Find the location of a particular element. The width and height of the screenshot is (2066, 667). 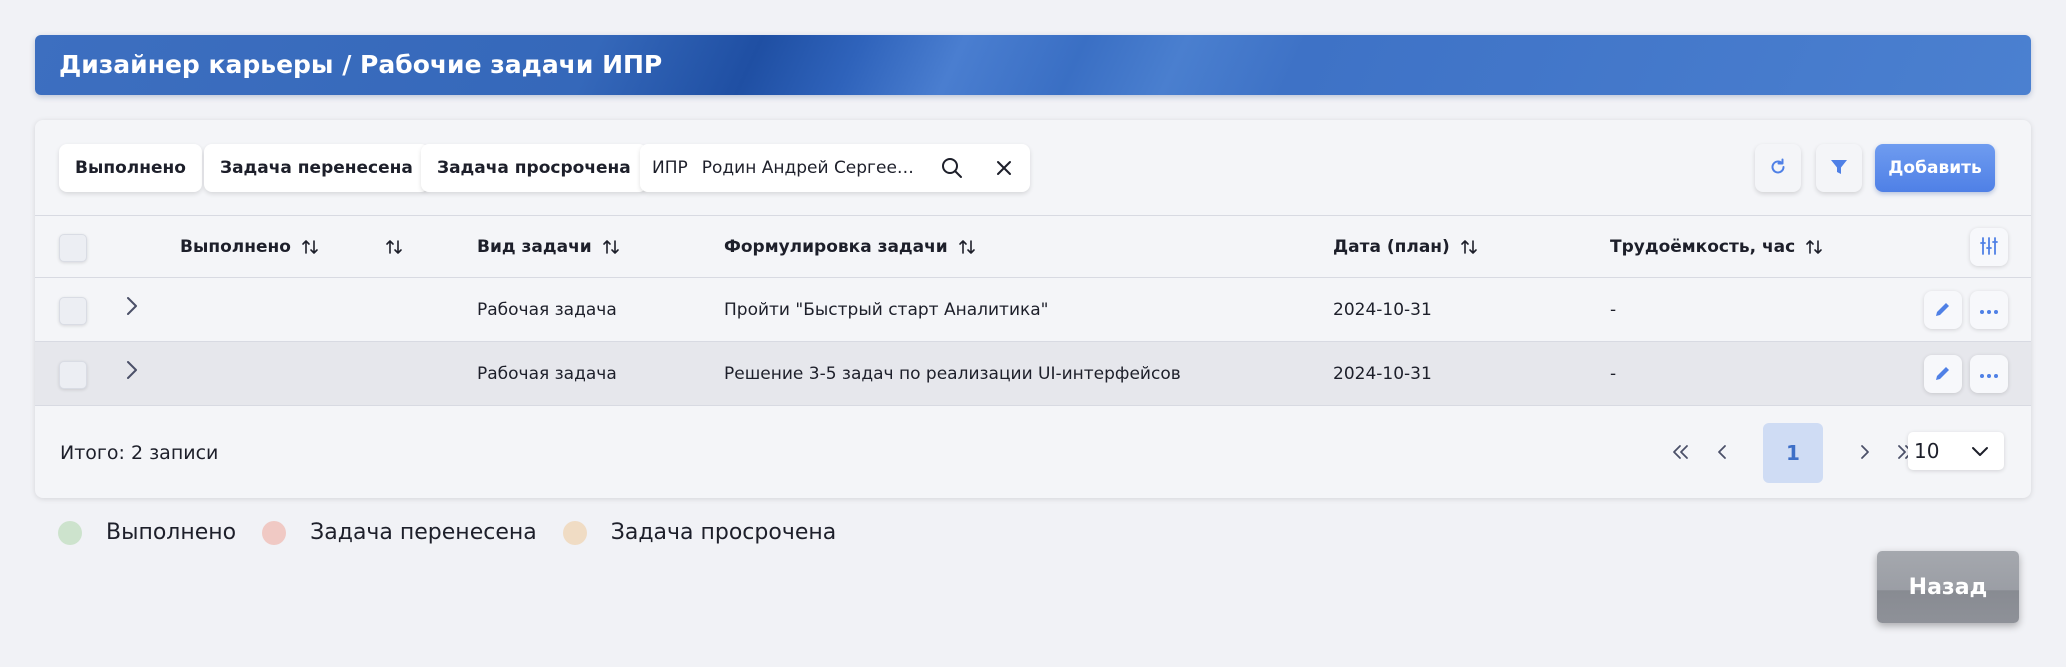

chevron-left-icon is located at coordinates (1722, 453).